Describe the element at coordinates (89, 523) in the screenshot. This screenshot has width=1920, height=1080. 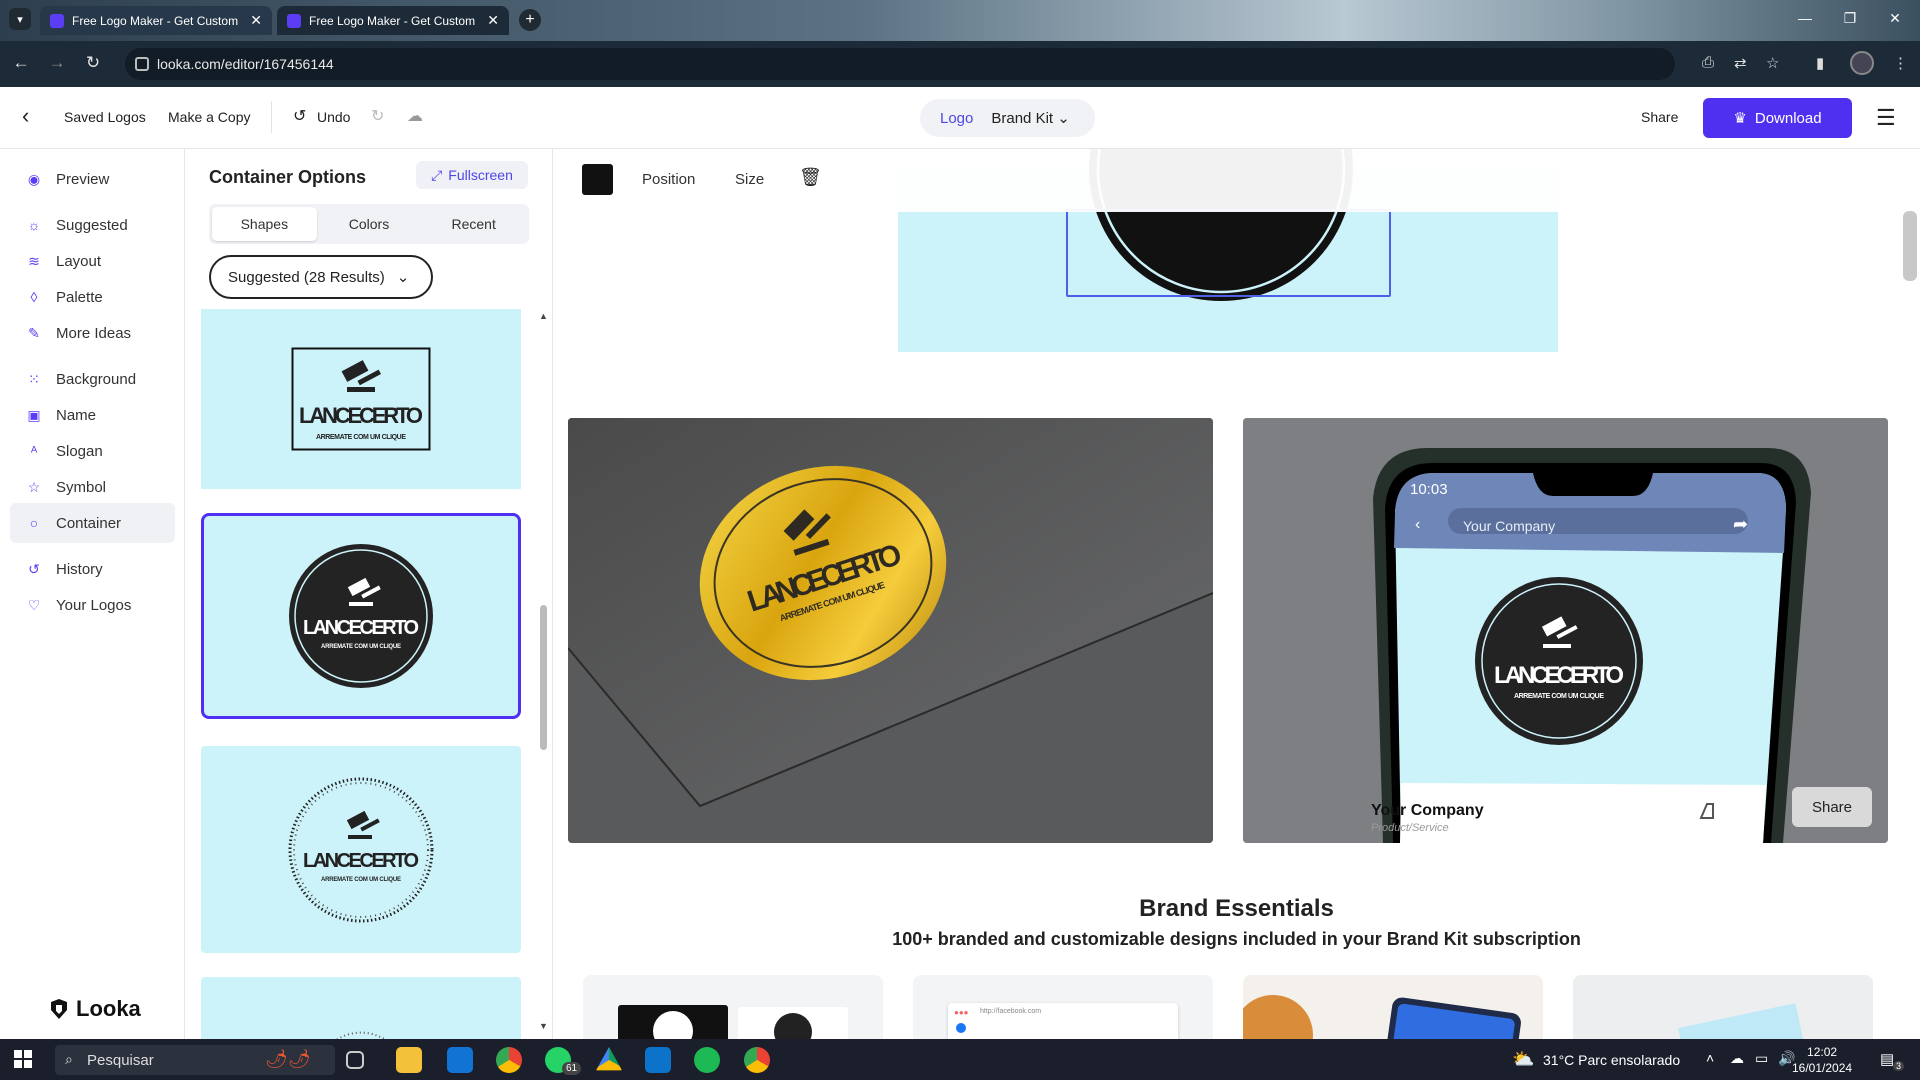
I see `sidebar-item-label: Container` at that location.